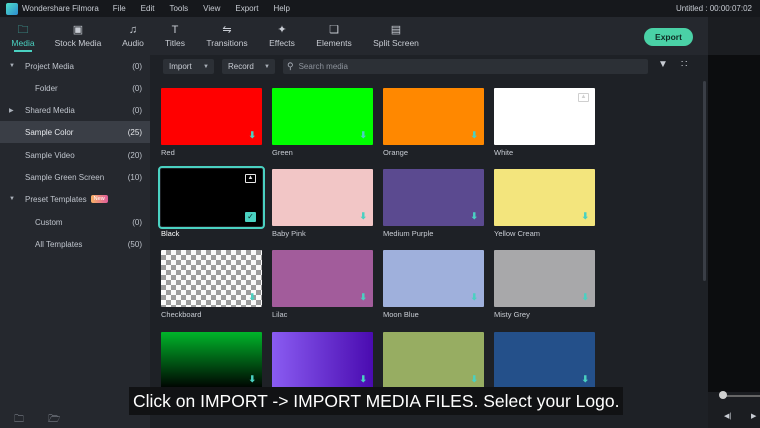 The image size is (760, 428). What do you see at coordinates (54, 420) in the screenshot?
I see `folder-icon: 🗁` at bounding box center [54, 420].